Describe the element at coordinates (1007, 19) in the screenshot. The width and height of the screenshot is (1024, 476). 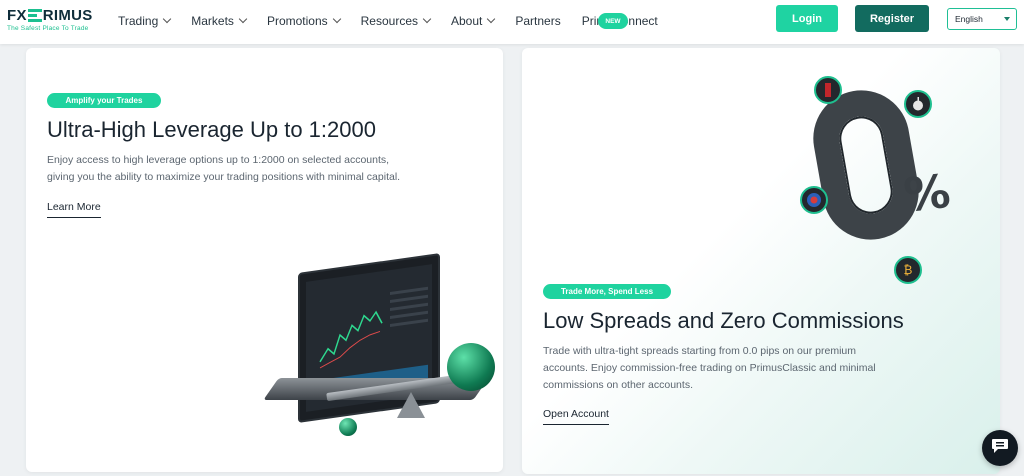
I see `caret-down-icon` at that location.